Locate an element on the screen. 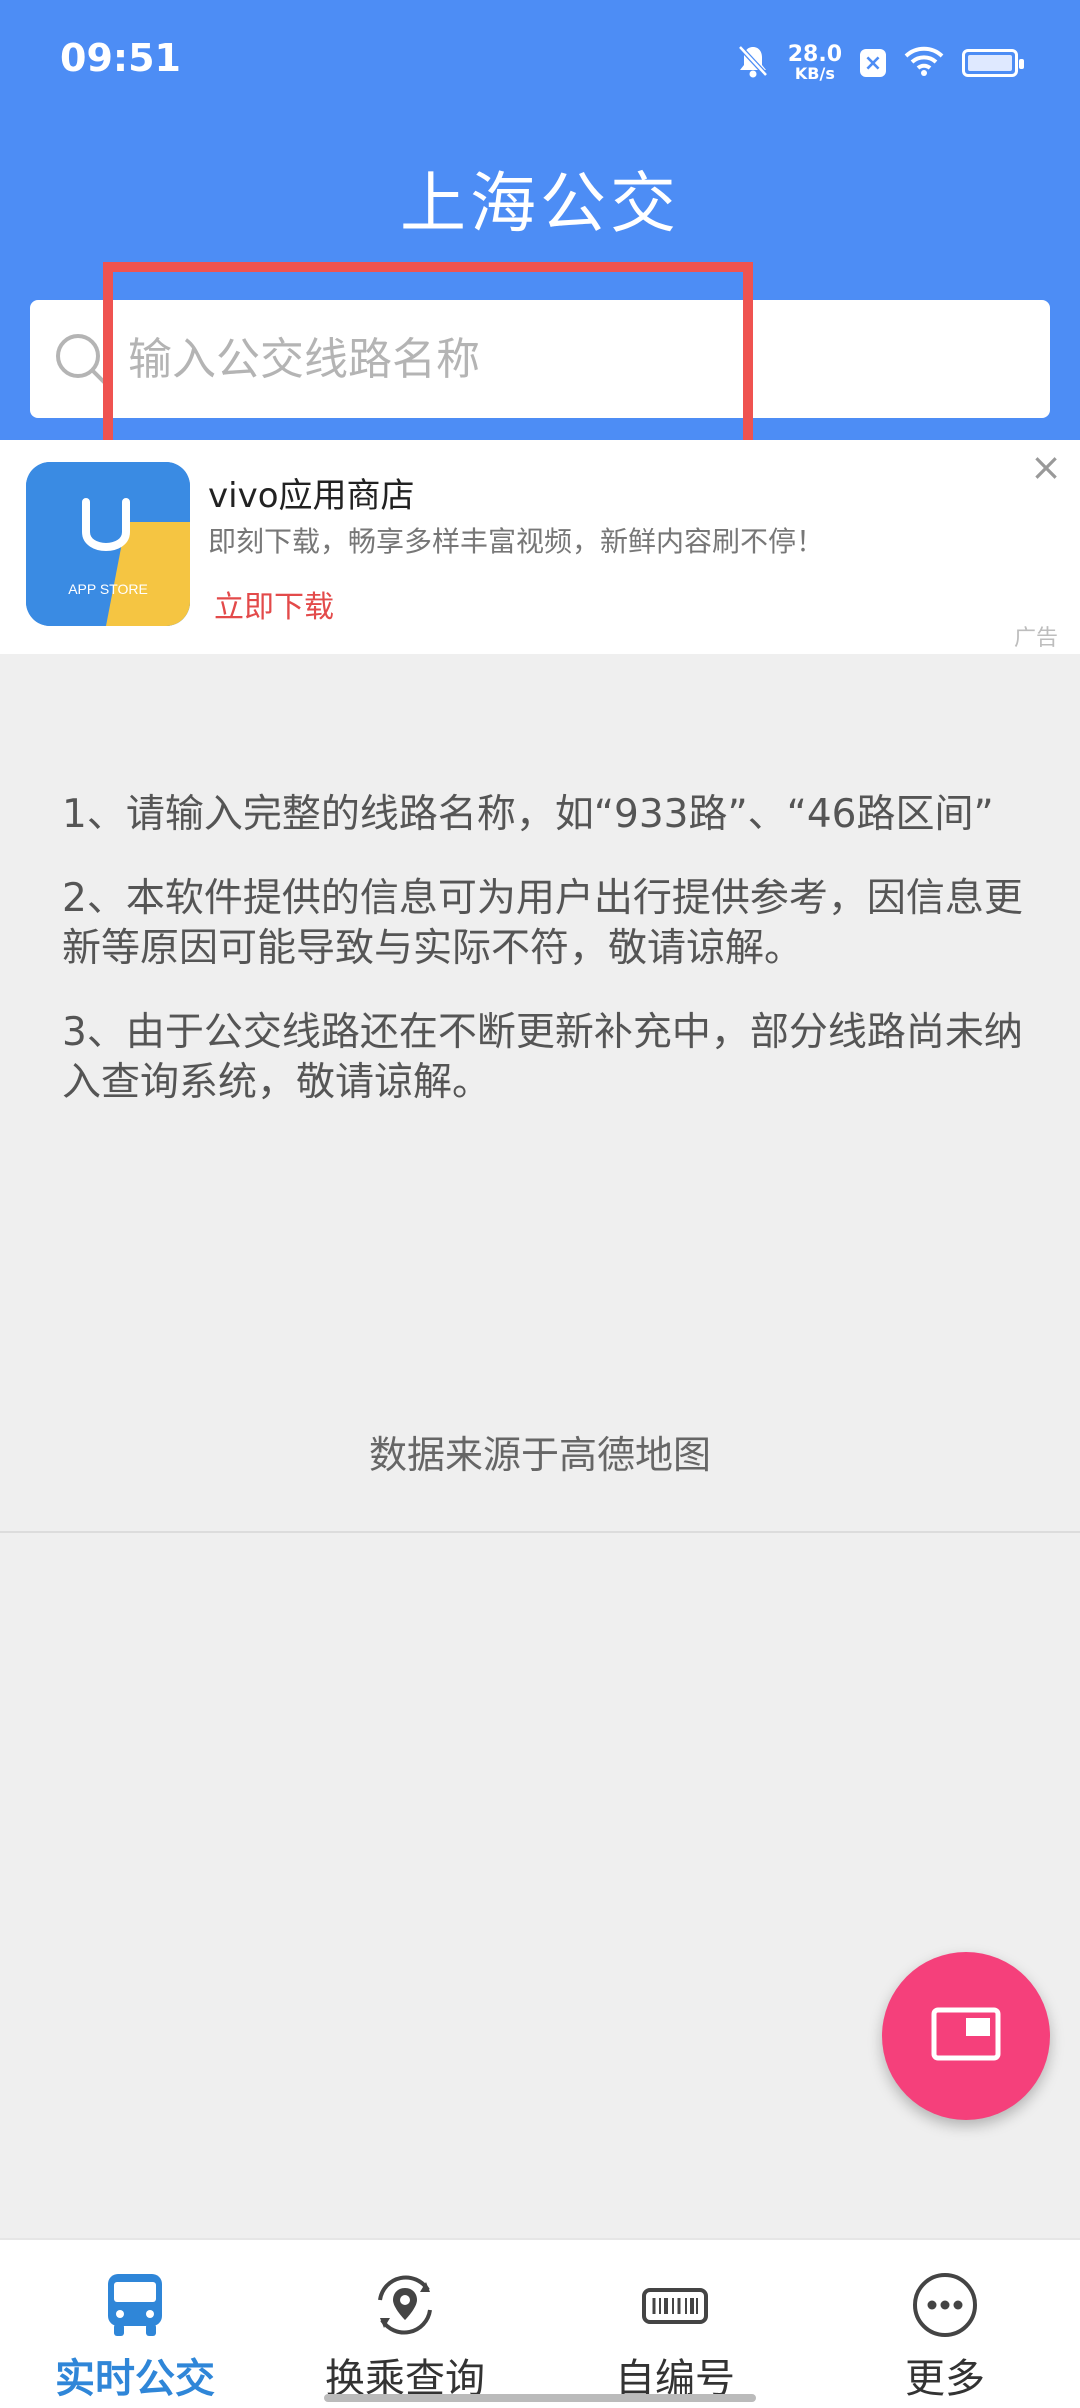 The width and height of the screenshot is (1080, 2408). search-box is located at coordinates (540, 359).